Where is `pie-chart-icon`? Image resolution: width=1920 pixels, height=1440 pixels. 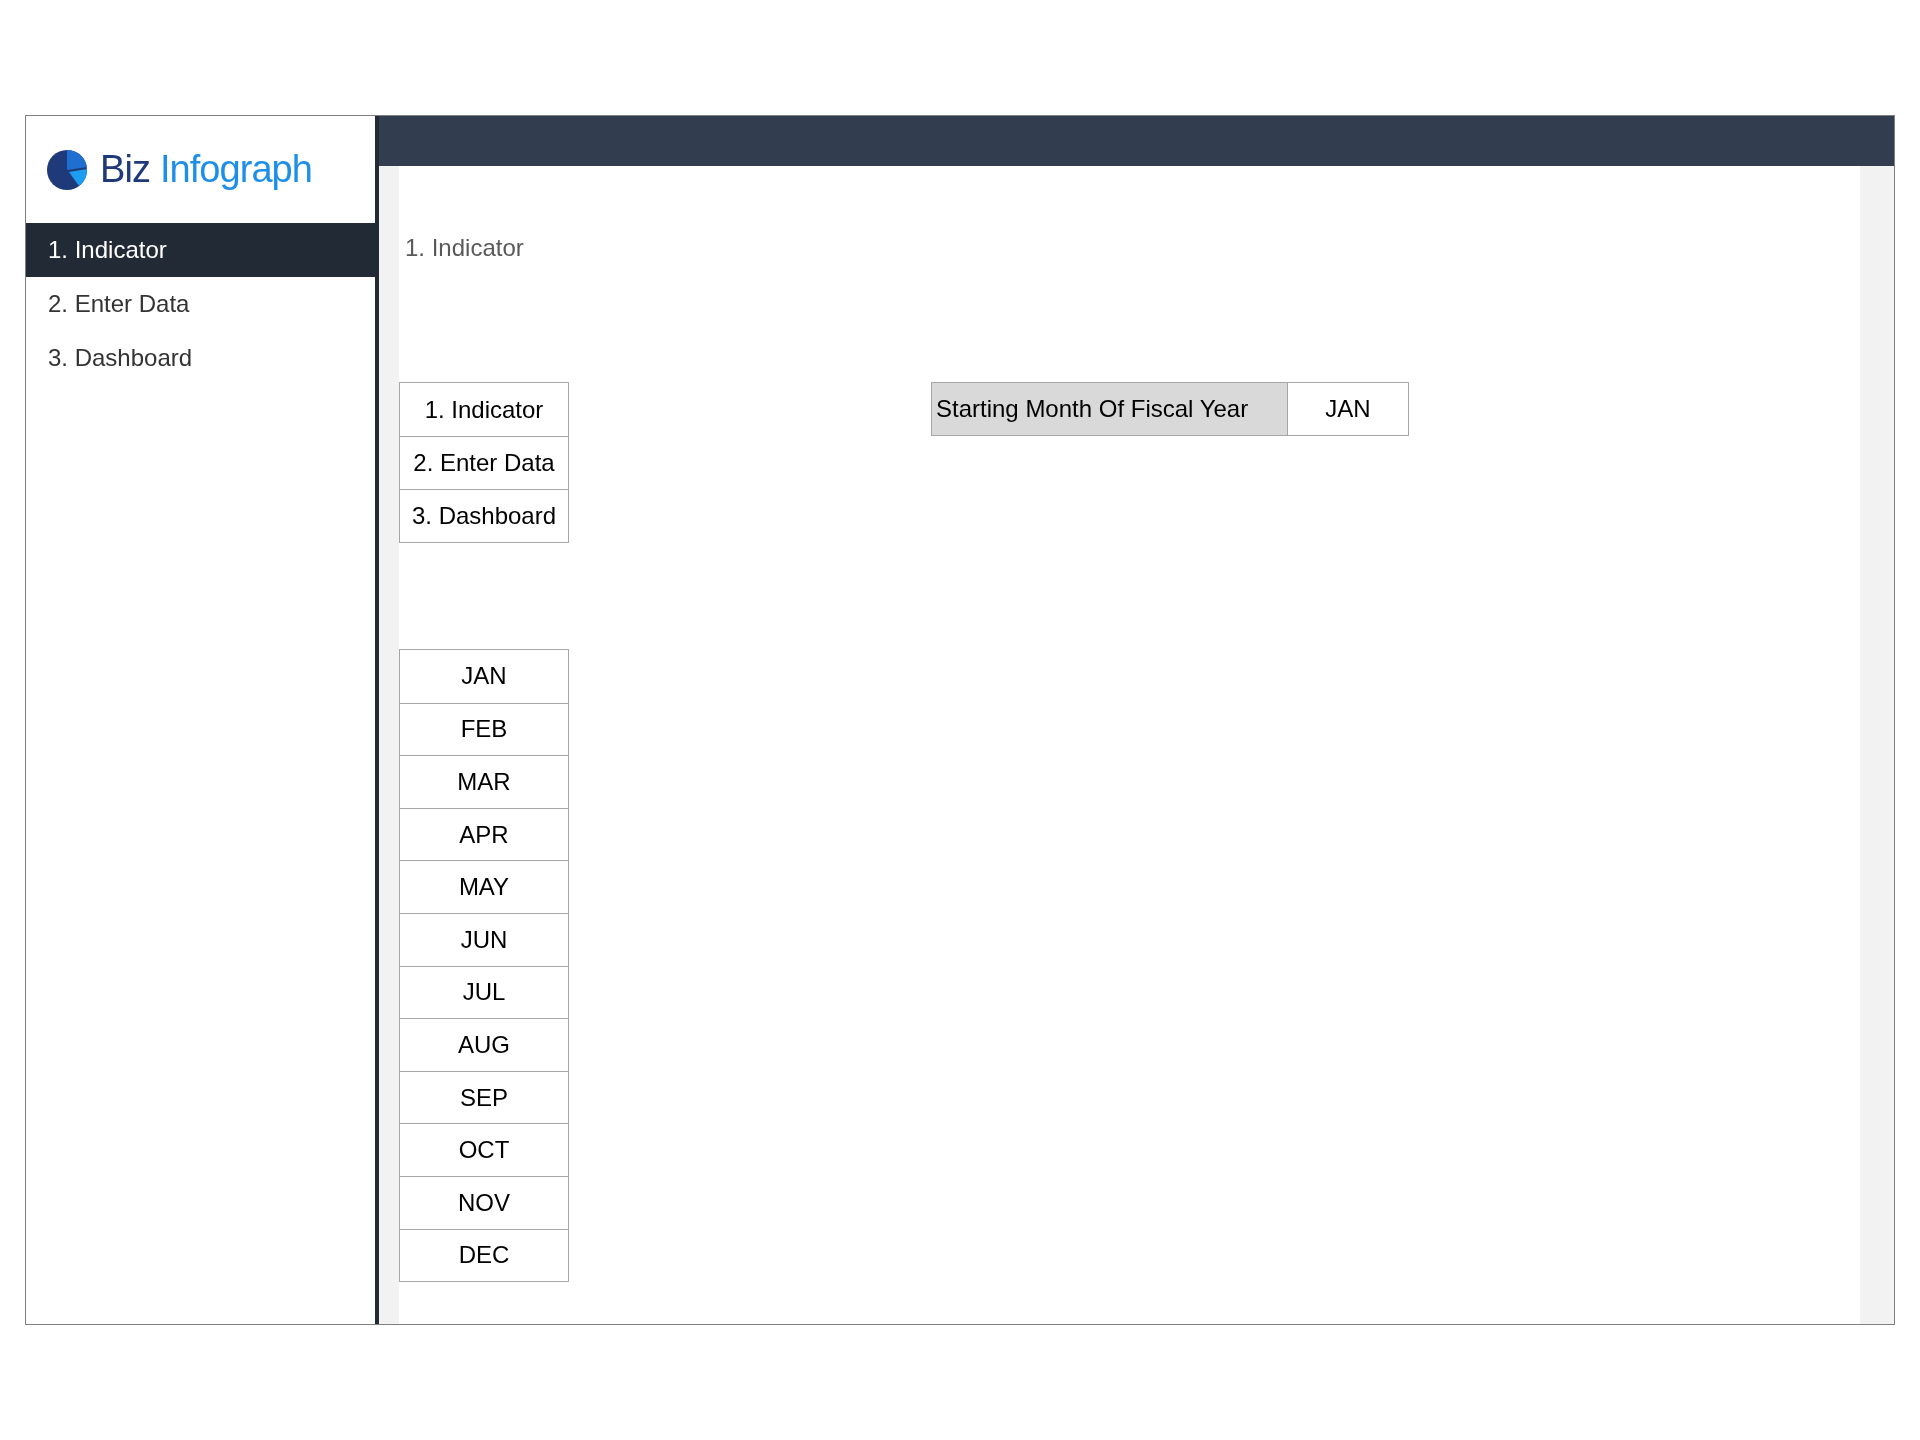
pie-chart-icon is located at coordinates (67, 169).